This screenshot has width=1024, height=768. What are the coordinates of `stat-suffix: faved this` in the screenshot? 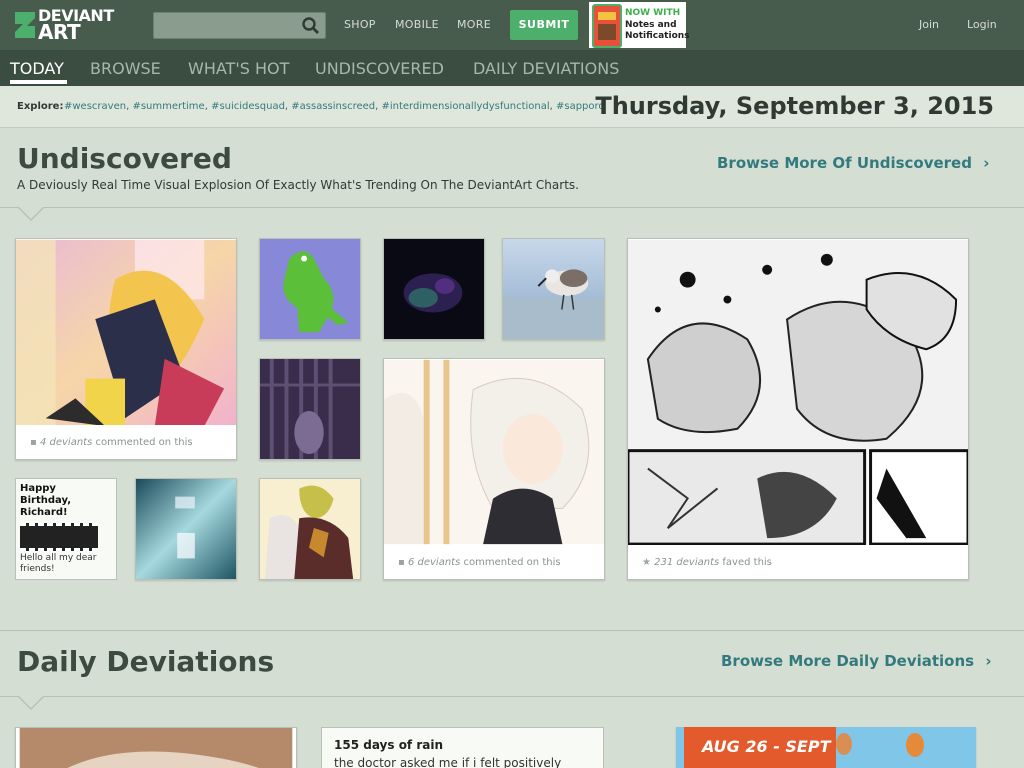 It's located at (745, 562).